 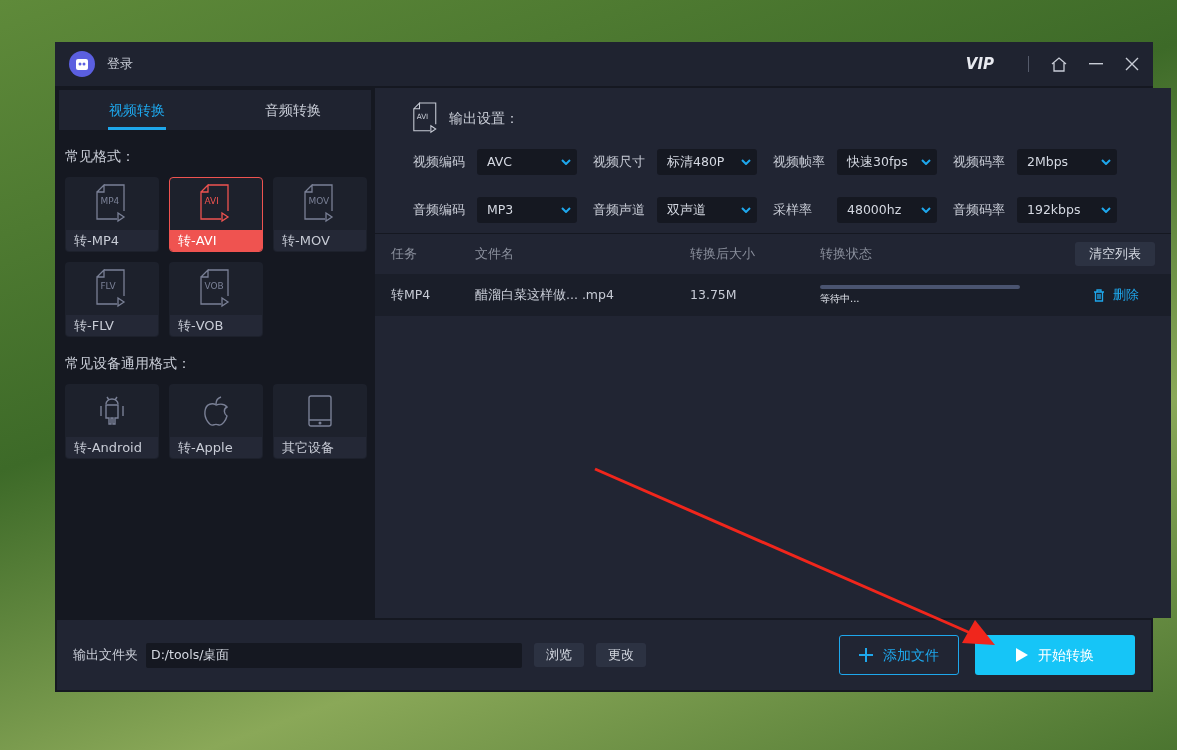 What do you see at coordinates (887, 162) in the screenshot?
I see `dropdown: 快速30fps` at bounding box center [887, 162].